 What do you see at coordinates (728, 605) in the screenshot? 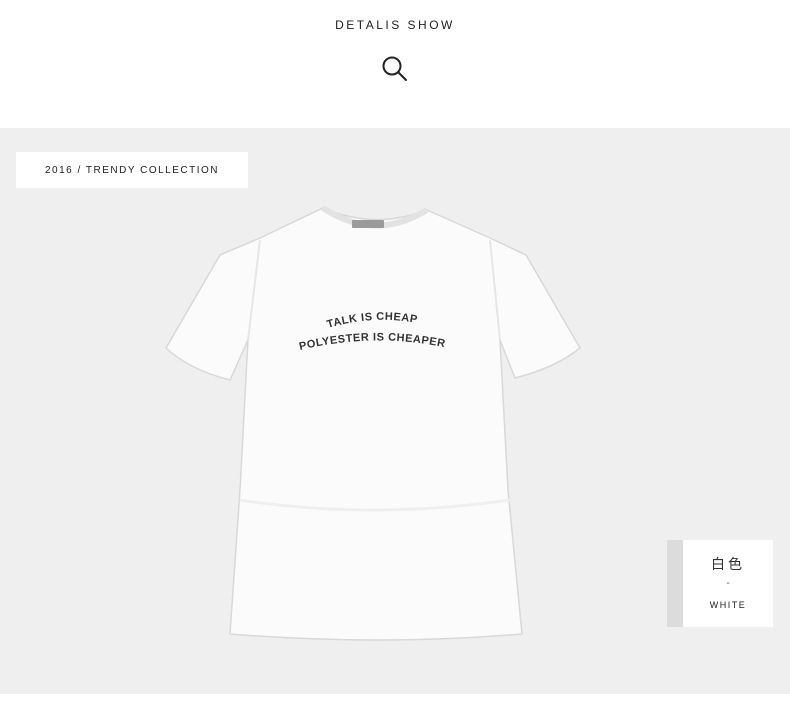
I see `color-name-en: WHITE` at bounding box center [728, 605].